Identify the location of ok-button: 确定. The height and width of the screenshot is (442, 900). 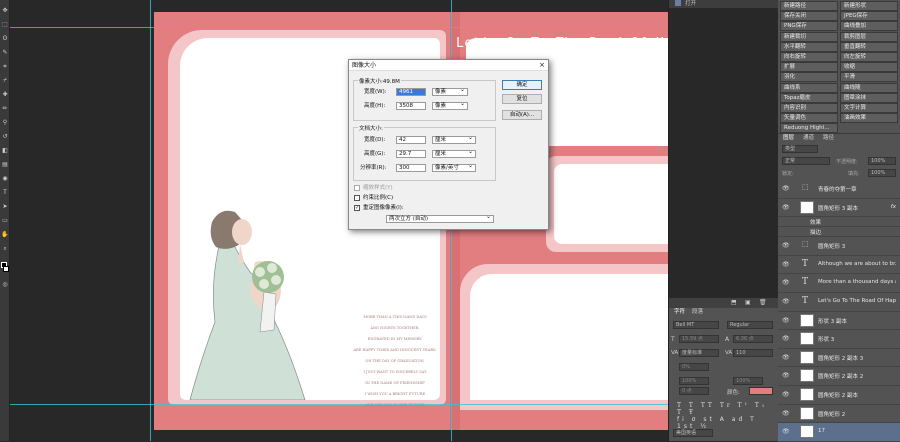
(522, 85).